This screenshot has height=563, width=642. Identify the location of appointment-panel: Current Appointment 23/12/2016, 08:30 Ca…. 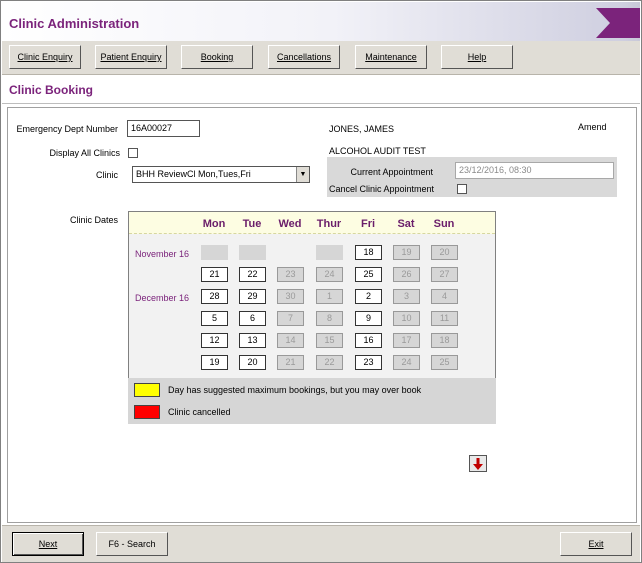
(472, 177).